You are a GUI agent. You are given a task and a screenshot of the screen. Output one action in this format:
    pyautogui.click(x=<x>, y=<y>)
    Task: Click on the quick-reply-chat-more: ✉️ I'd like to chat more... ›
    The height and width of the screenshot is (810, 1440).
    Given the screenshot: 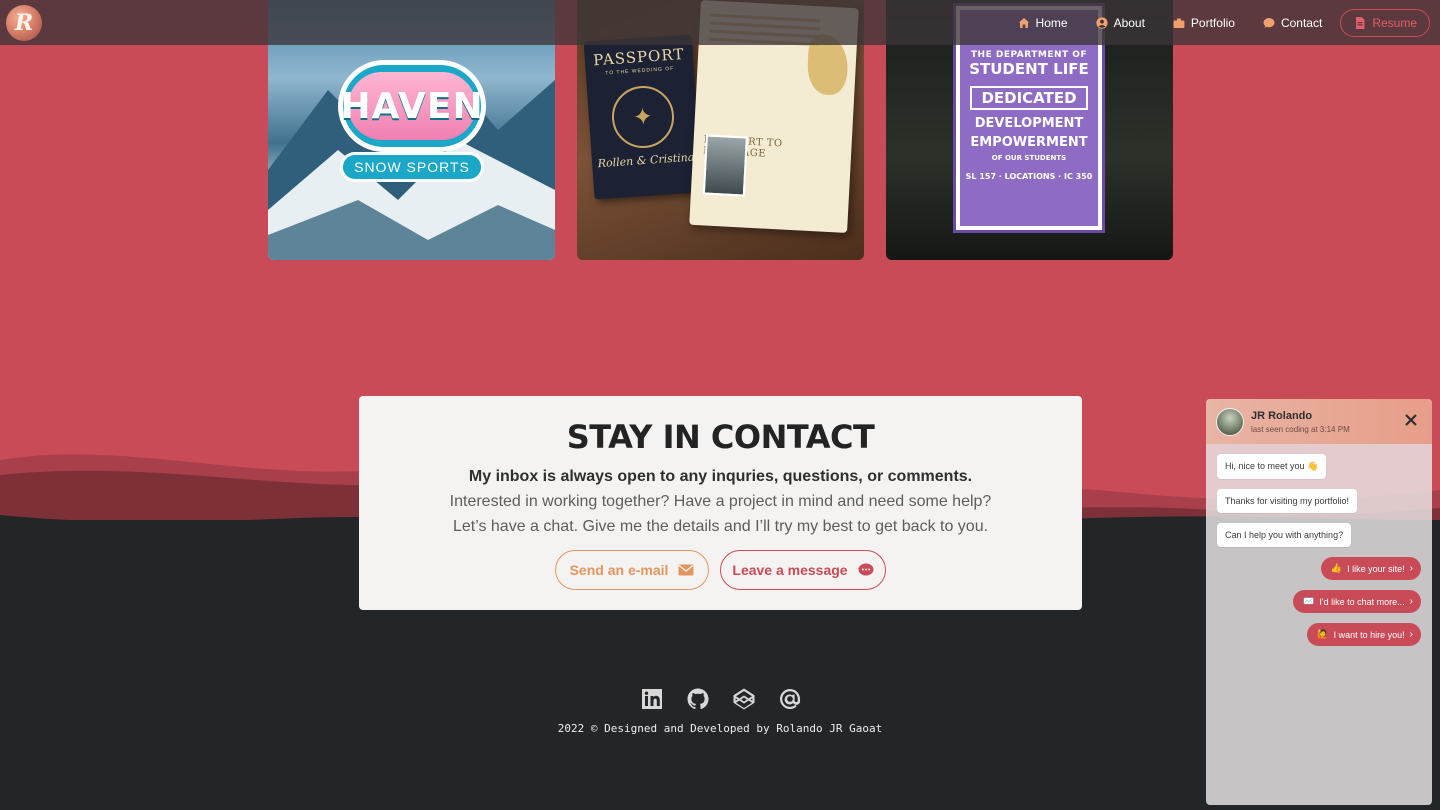 What is the action you would take?
    pyautogui.click(x=1357, y=601)
    